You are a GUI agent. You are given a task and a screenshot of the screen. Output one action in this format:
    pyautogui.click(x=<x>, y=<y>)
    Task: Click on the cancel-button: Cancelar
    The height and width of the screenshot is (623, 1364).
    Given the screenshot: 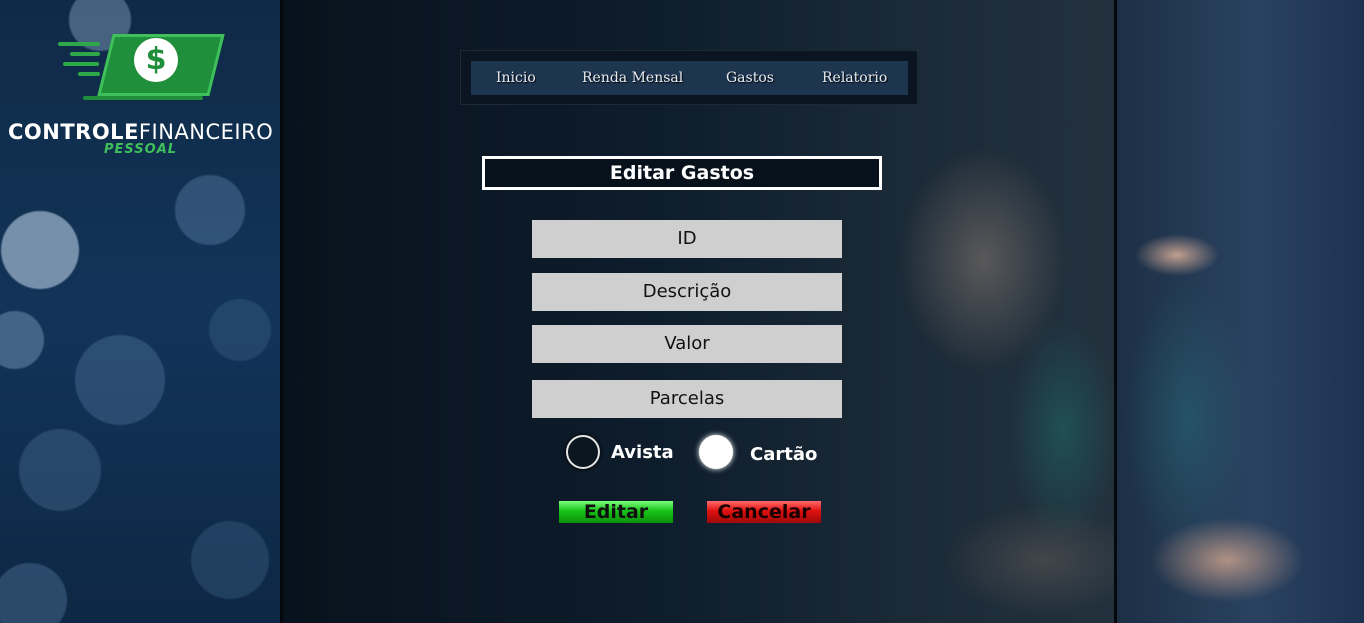 What is the action you would take?
    pyautogui.click(x=764, y=512)
    